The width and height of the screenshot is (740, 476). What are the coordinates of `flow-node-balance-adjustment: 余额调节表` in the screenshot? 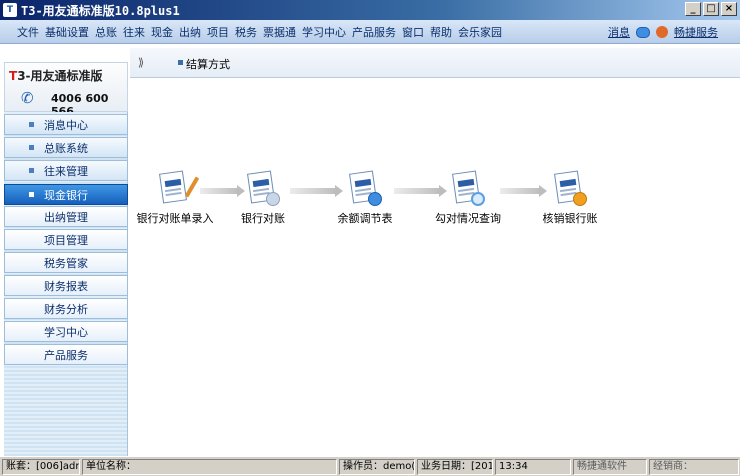 It's located at (365, 198).